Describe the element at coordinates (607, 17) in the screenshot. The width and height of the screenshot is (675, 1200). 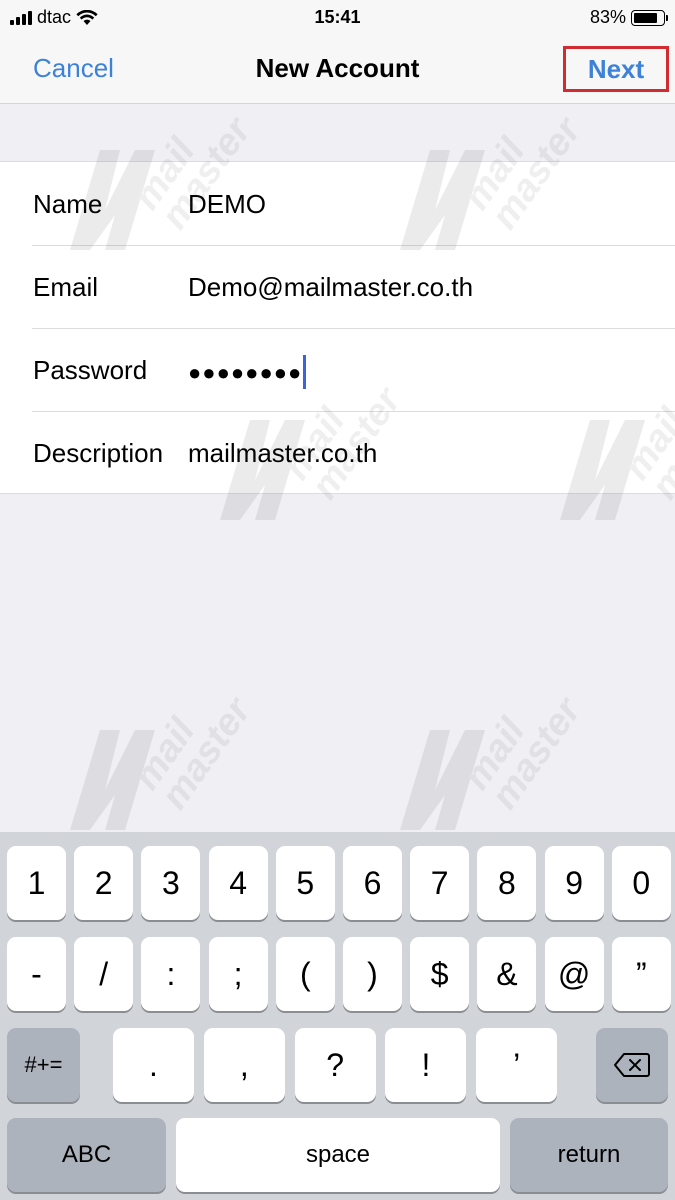
I see `battery-percent: 83%` at that location.